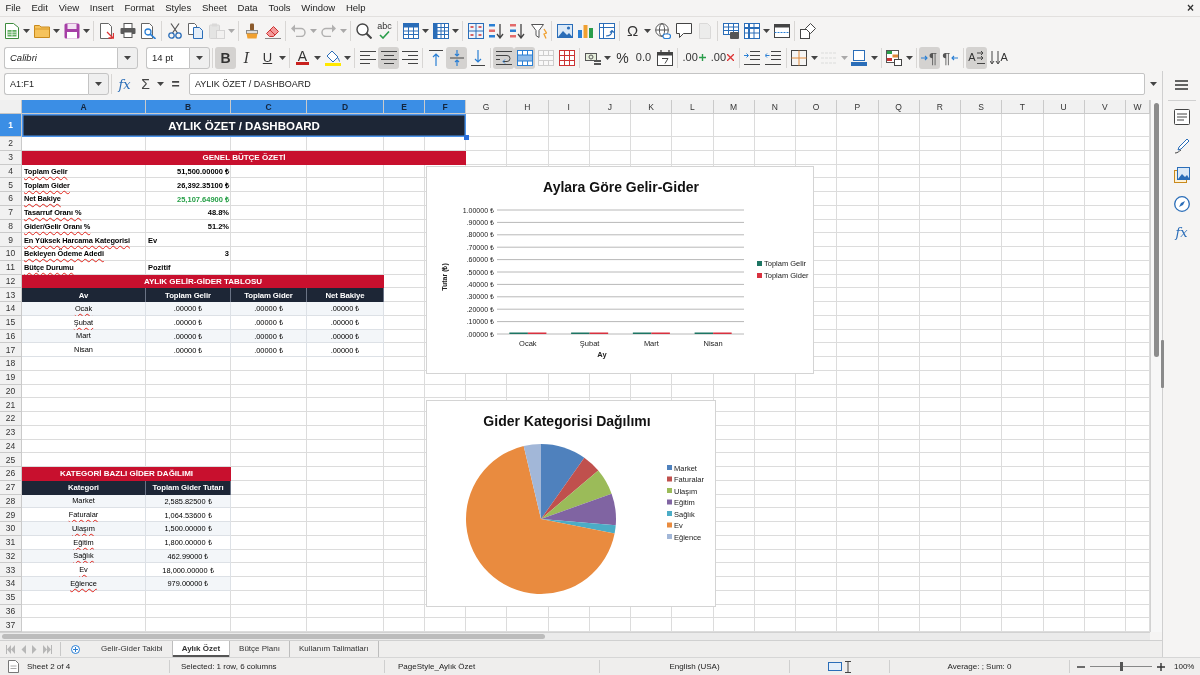  What do you see at coordinates (11, 474) in the screenshot?
I see `row-header: 26` at bounding box center [11, 474].